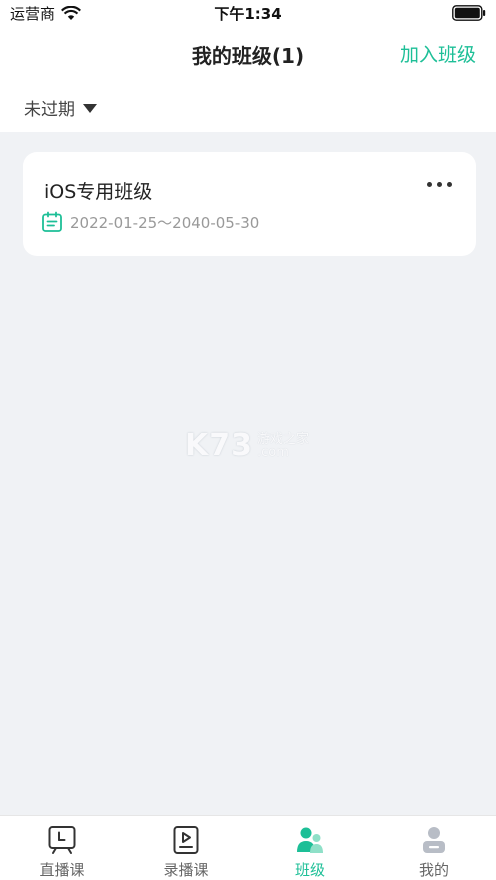 The height and width of the screenshot is (880, 496). I want to click on tab-live-class-label: 直播课, so click(62, 870).